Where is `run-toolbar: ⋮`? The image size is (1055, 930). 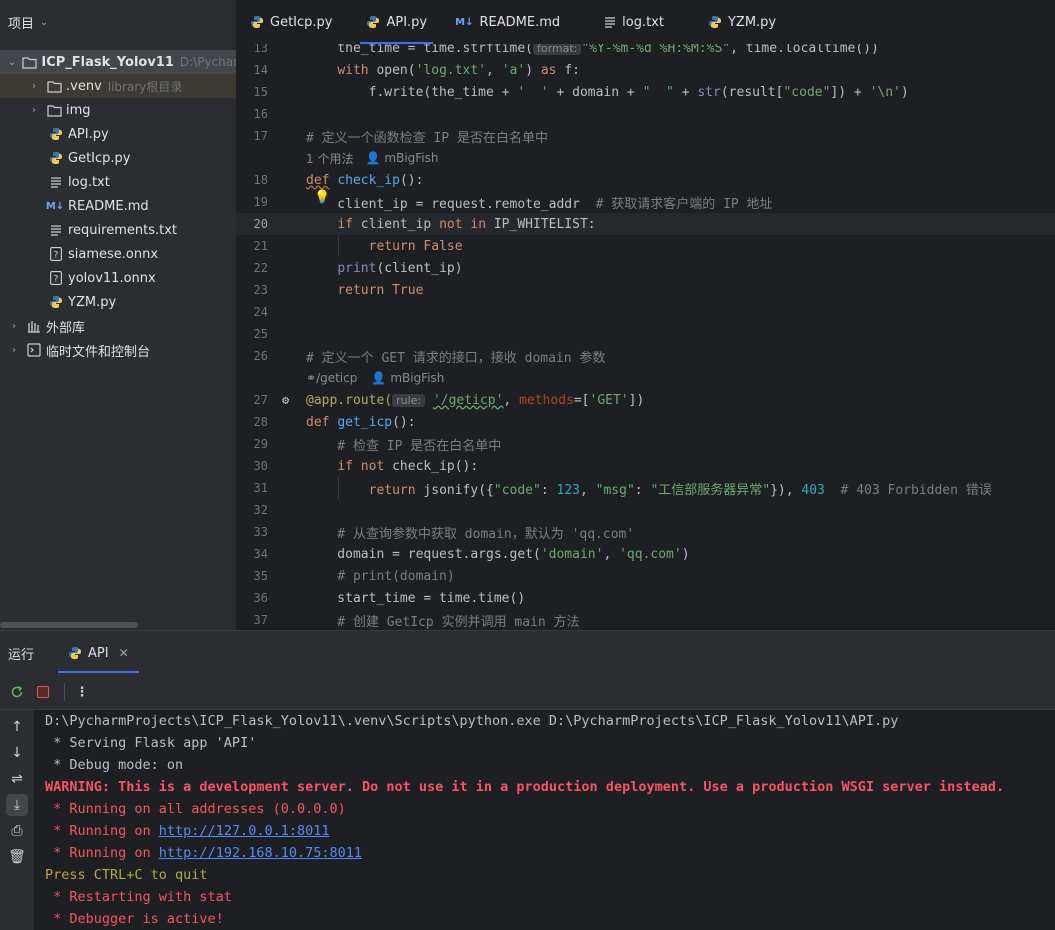 run-toolbar: ⋮ is located at coordinates (527, 692).